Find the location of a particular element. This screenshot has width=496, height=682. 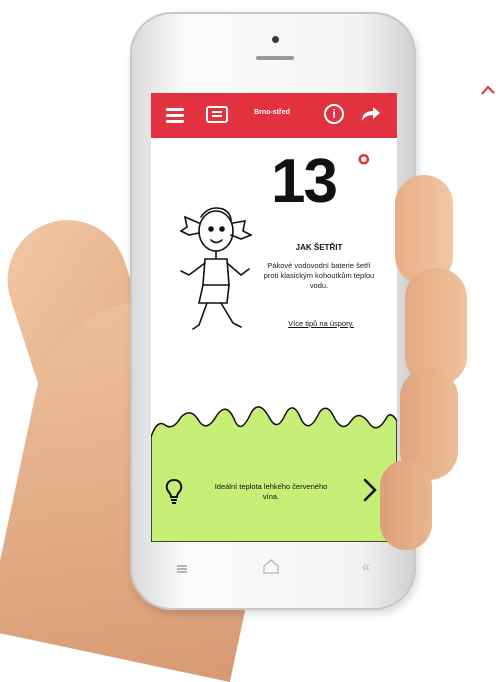

temperature-value: 13 is located at coordinates (304, 181).